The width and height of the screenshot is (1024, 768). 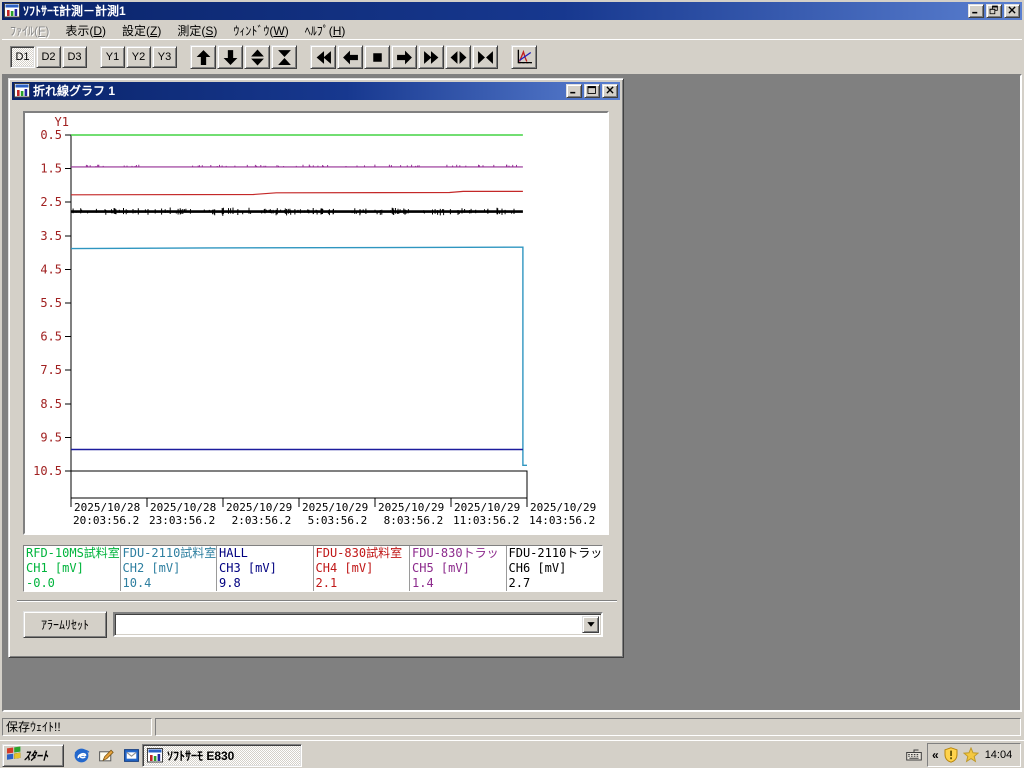 I want to click on toolbar-button-compress-horizontal, so click(x=485, y=57).